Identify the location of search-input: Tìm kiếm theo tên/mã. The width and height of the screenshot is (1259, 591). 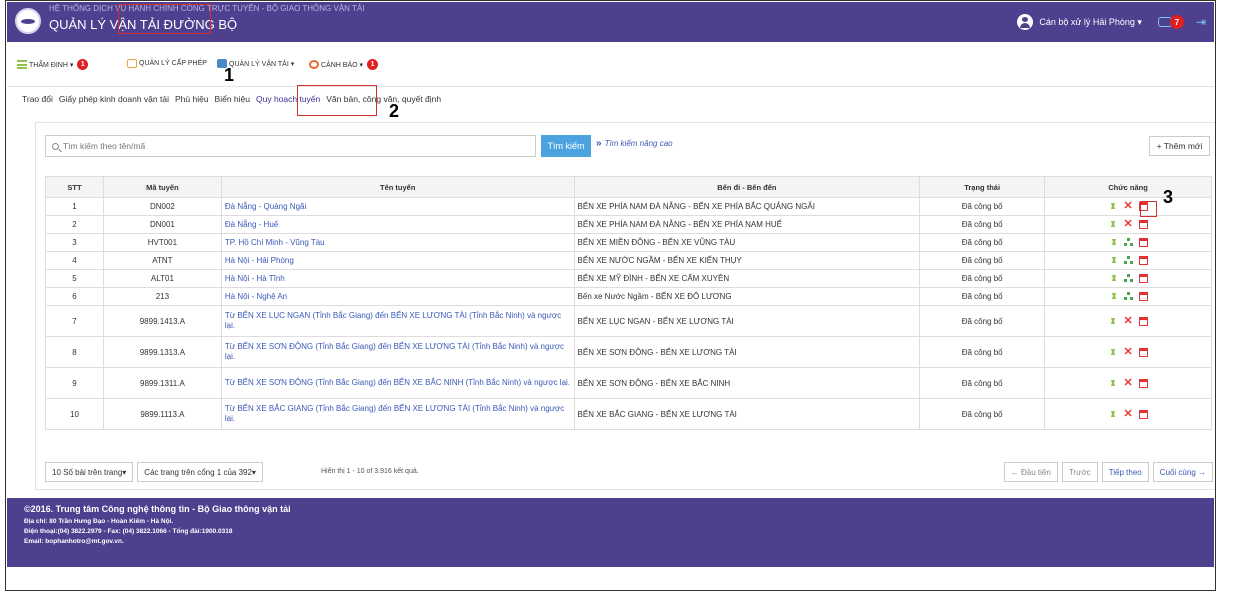
(290, 146).